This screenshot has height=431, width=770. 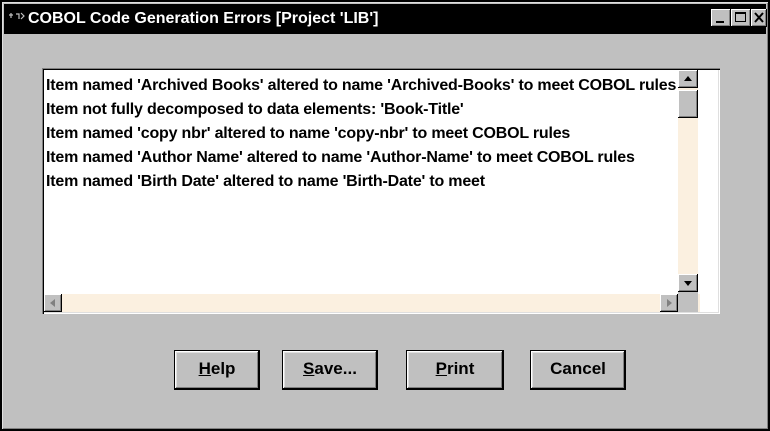 I want to click on print-button: Print, so click(x=455, y=370).